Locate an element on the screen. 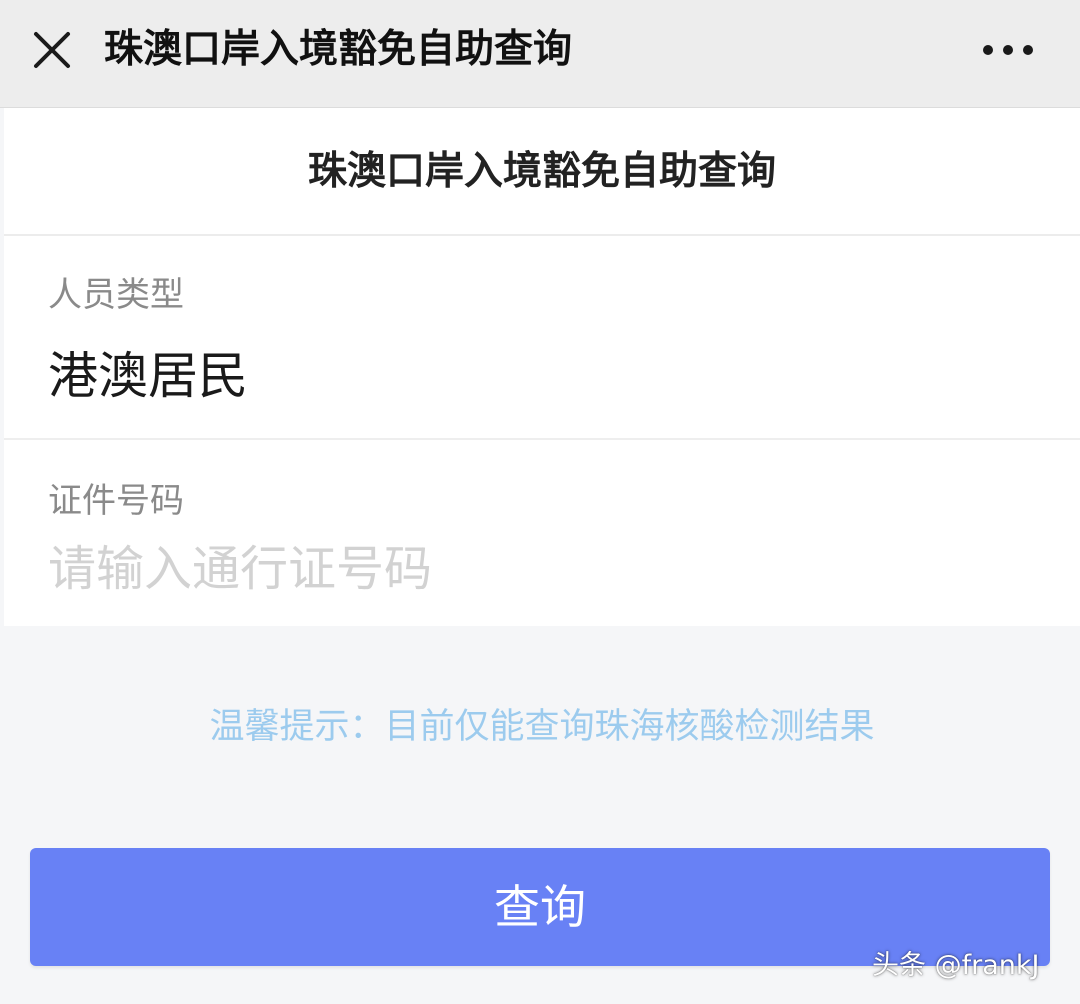 The height and width of the screenshot is (1004, 1080). close-button is located at coordinates (52, 50).